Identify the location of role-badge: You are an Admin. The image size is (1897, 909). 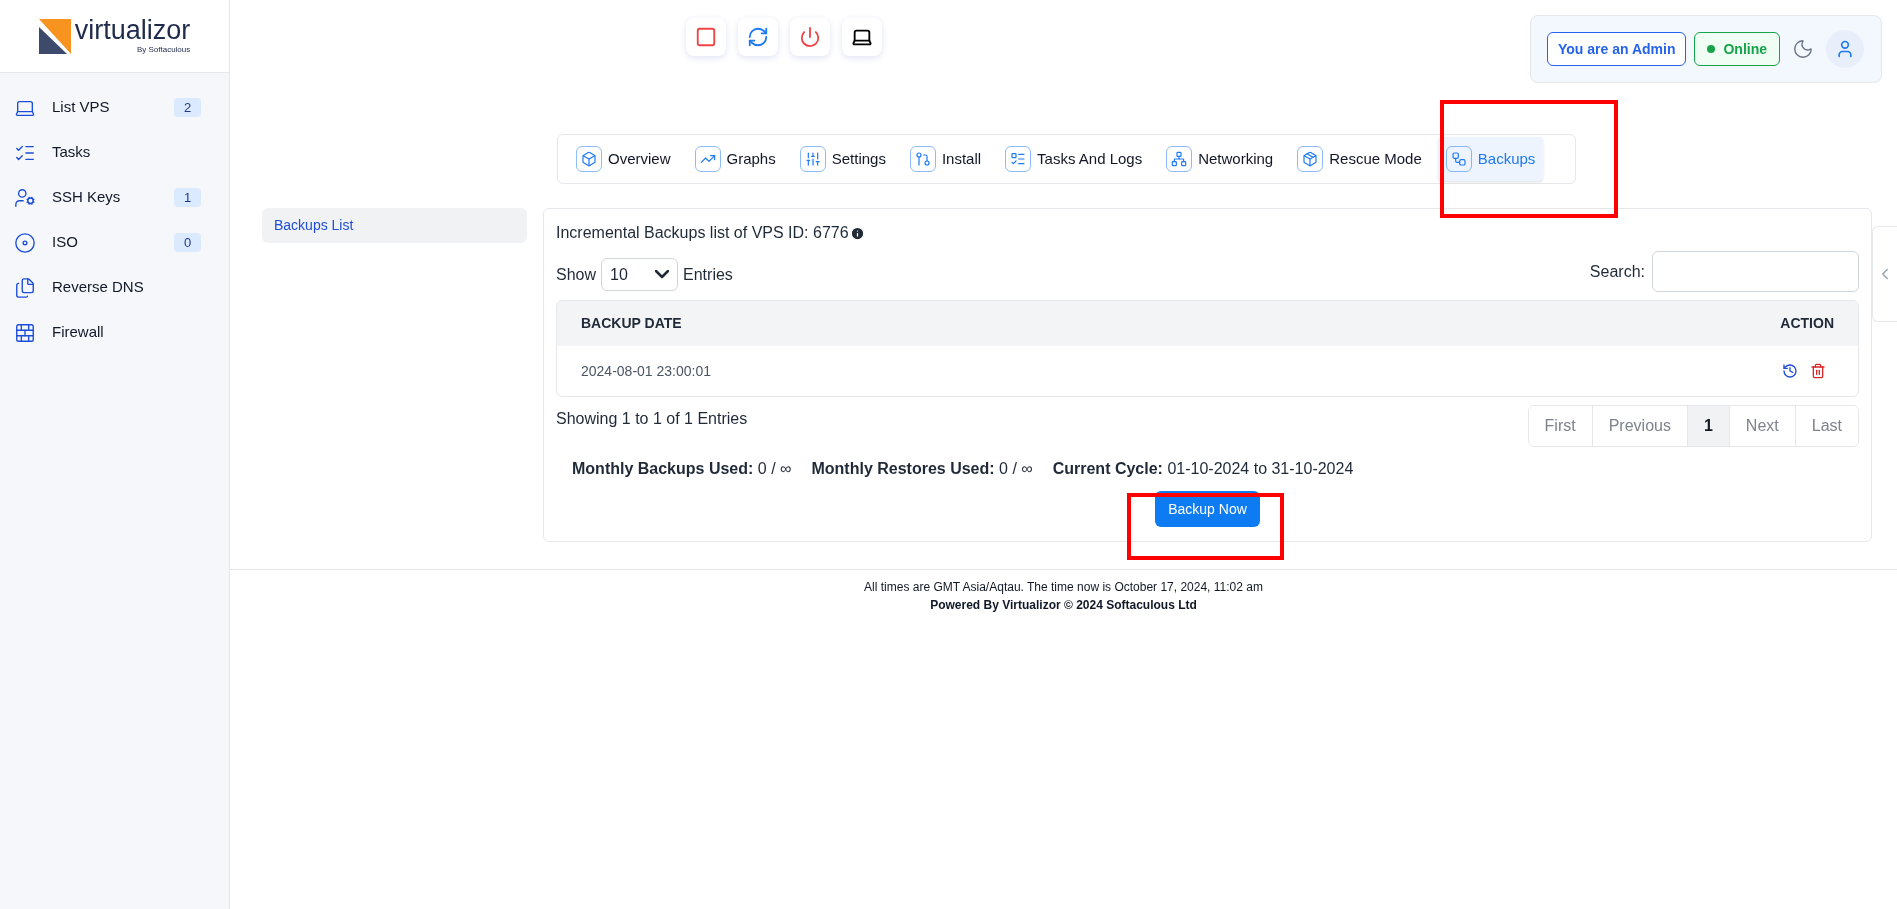
(1617, 49).